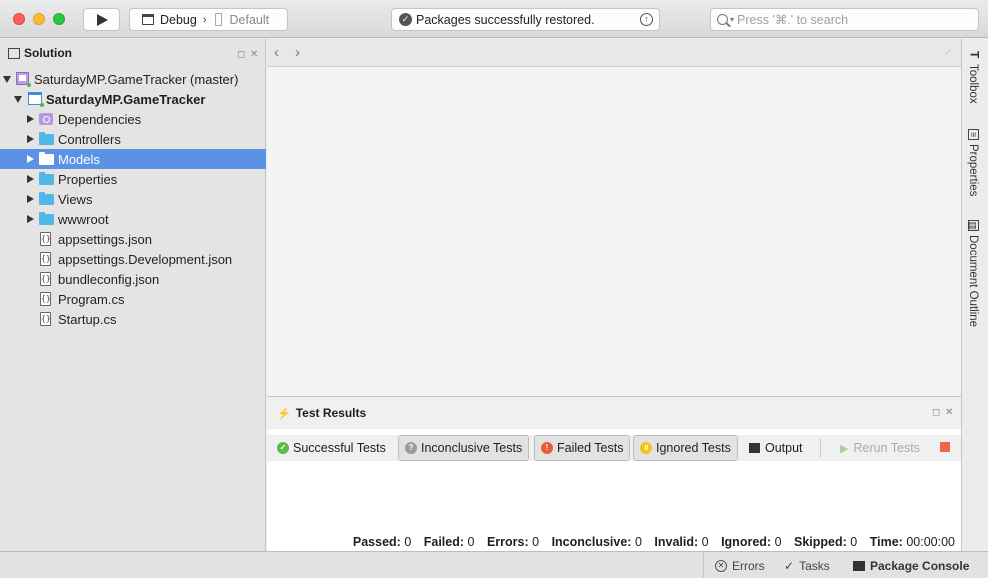  What do you see at coordinates (297, 52) in the screenshot?
I see `forward-arrow-icon: ›` at bounding box center [297, 52].